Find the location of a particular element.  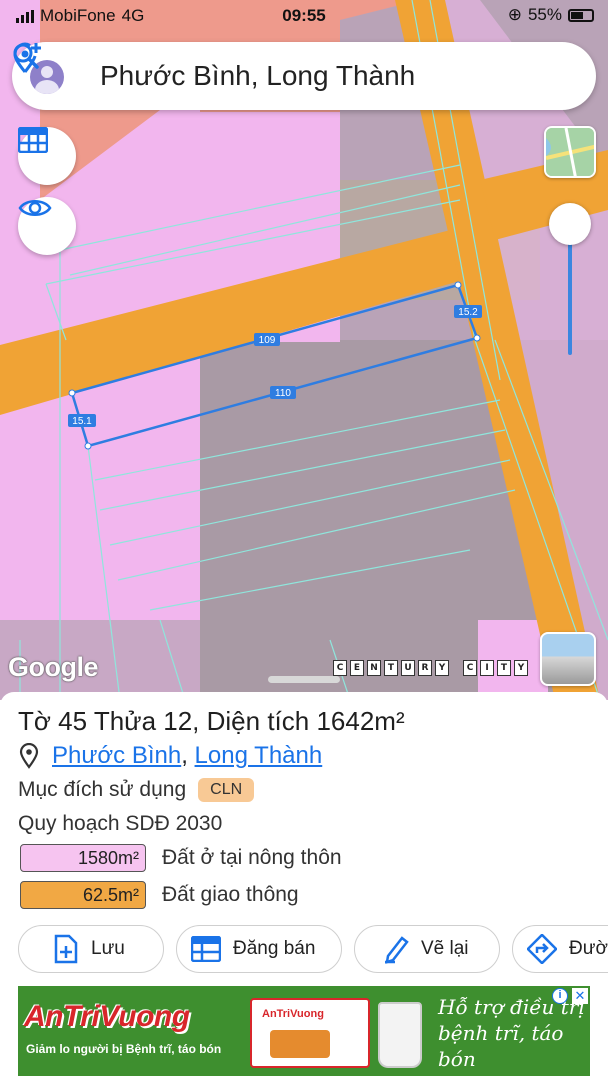

ad-product-label: AnTriVuong is located at coordinates (293, 1014).